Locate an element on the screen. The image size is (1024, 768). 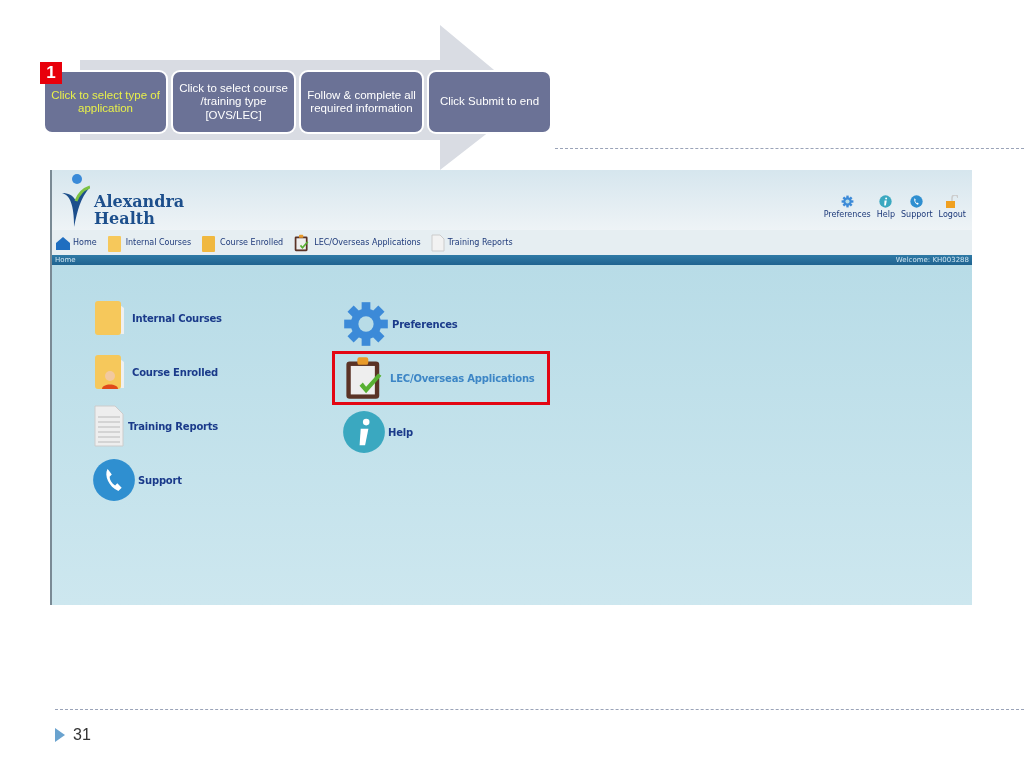
menu-tile: Help is located at coordinates (377, 432).